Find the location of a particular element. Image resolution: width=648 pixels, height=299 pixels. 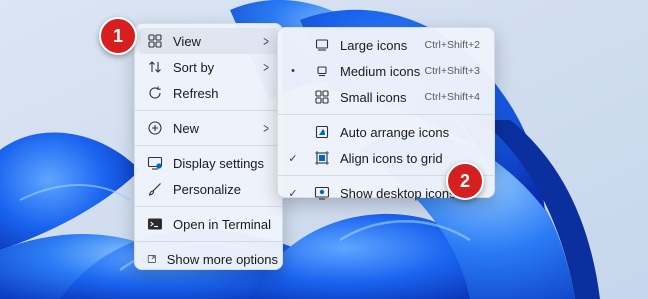

menu-item-display-settings: Display settings is located at coordinates (208, 163).